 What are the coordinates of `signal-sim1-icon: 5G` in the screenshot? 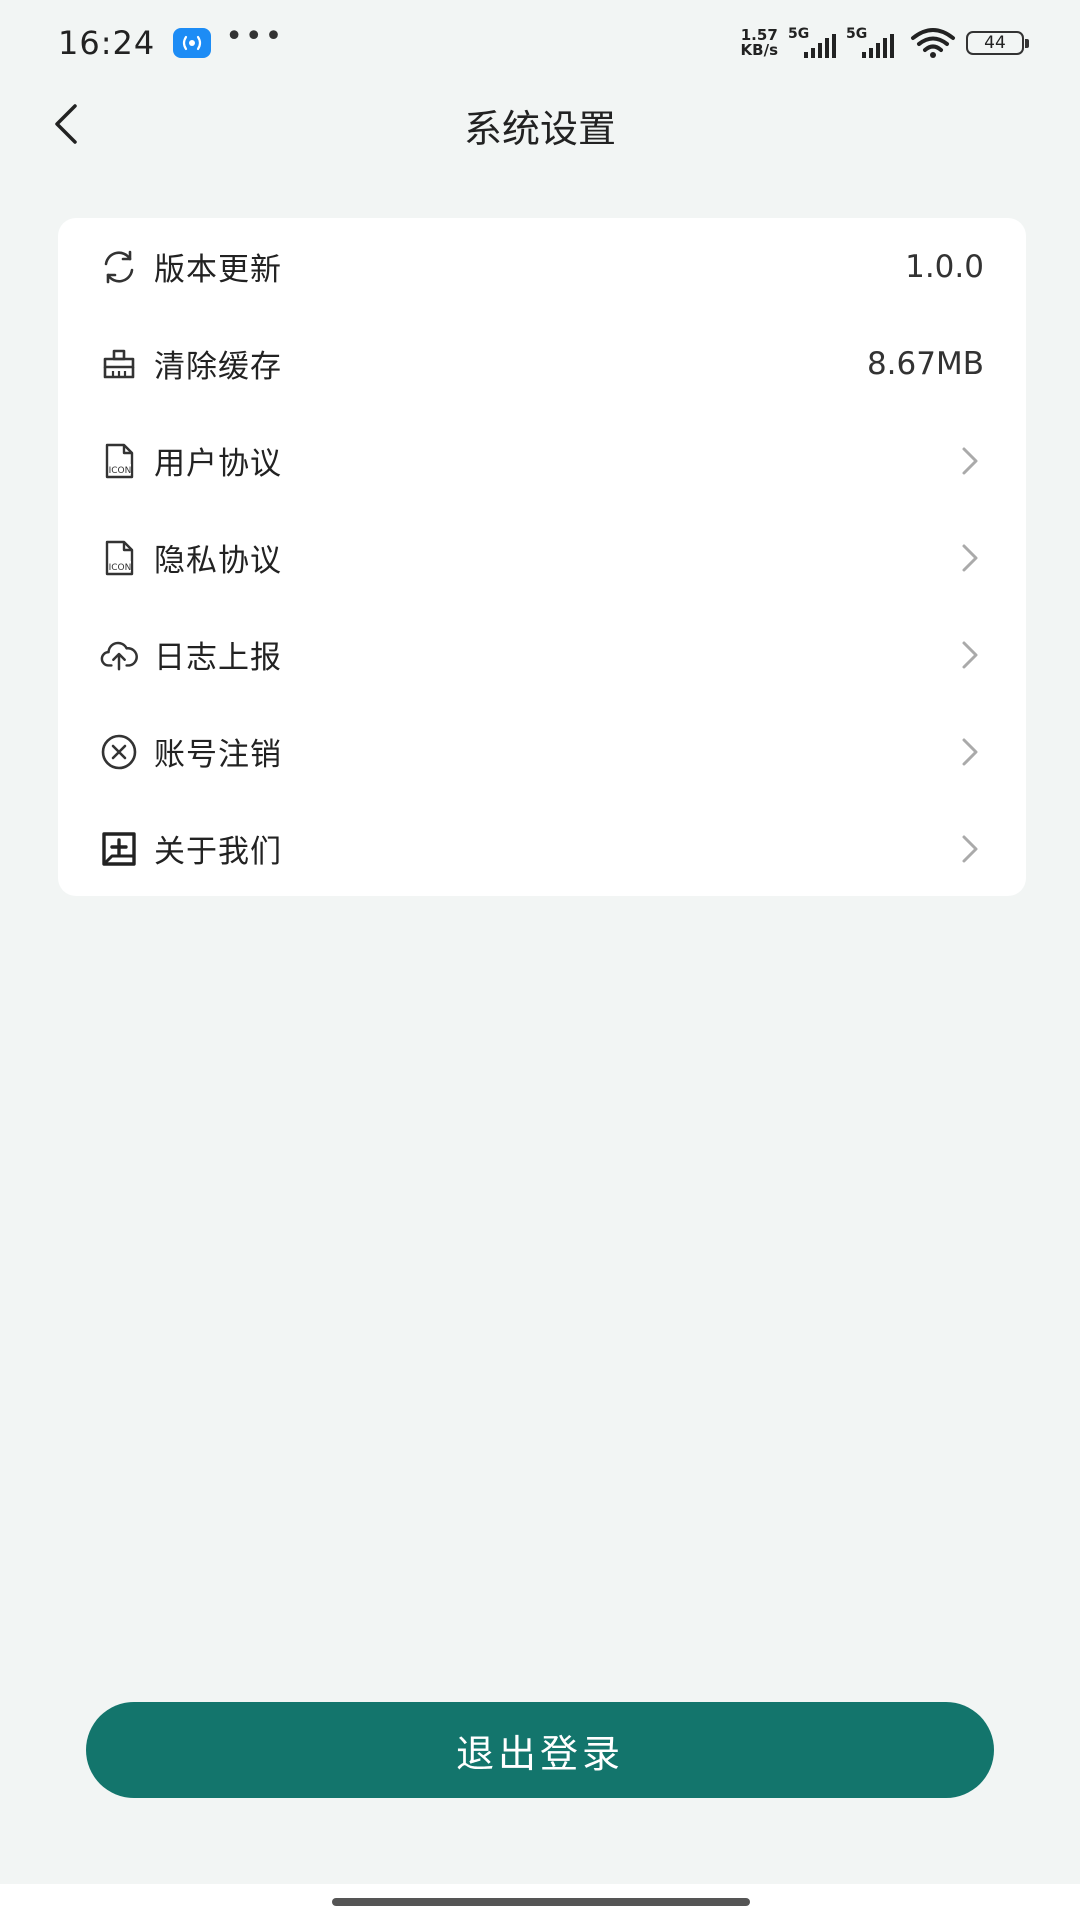 It's located at (812, 42).